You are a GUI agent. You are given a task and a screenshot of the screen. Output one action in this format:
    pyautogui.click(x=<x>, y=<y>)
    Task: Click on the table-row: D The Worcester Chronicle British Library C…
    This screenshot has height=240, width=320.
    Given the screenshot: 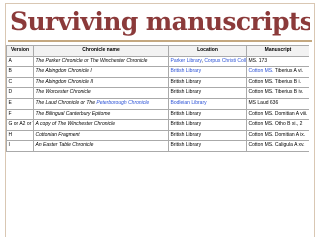 What is the action you would take?
    pyautogui.click(x=157, y=93)
    